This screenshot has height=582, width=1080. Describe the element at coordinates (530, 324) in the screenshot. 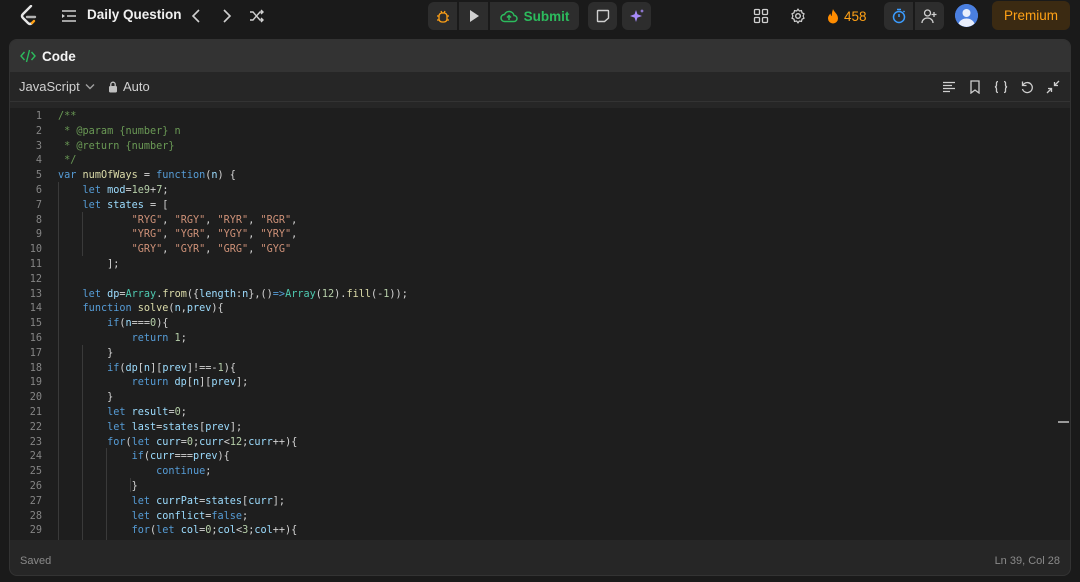

I see `code-line: 15 if(n===0){` at that location.